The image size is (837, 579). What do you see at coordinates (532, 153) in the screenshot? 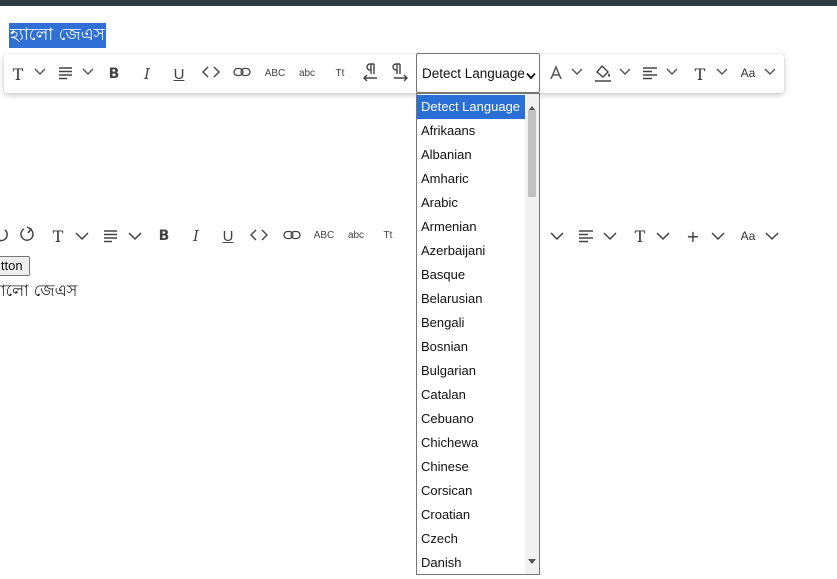
I see `scrollbar-thumb` at bounding box center [532, 153].